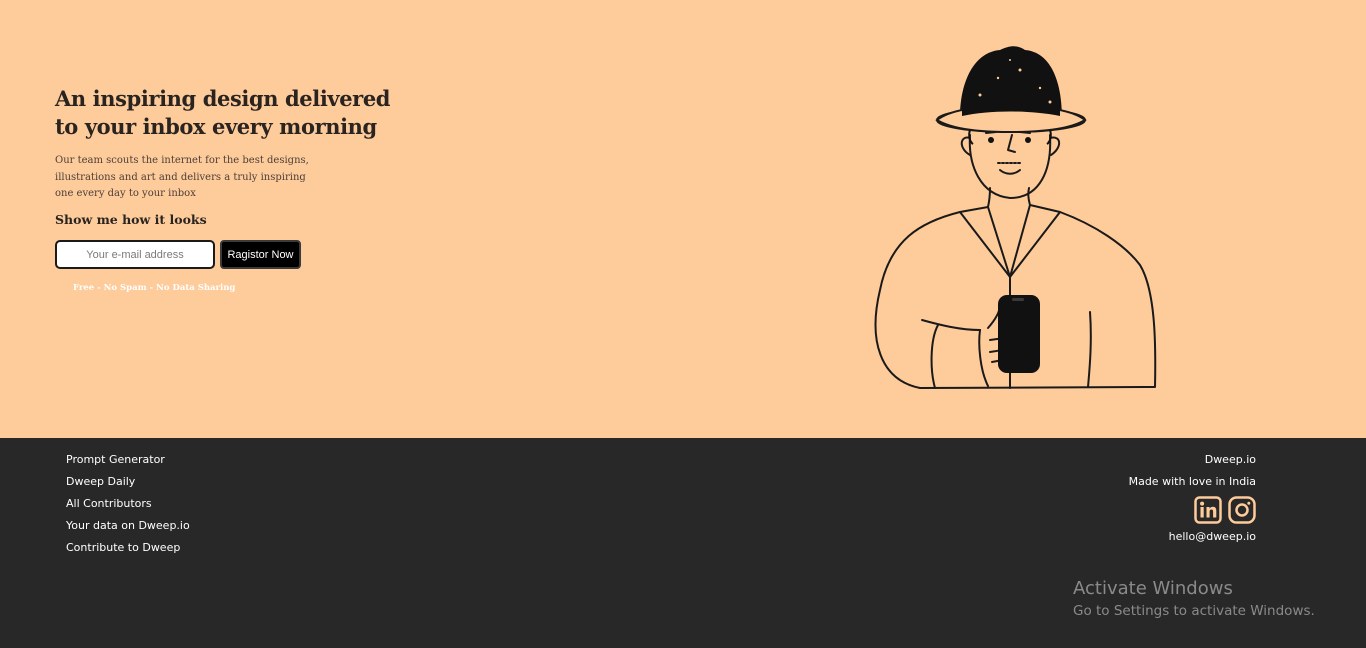  I want to click on footer-link-your-data: Your data on Dweep.io, so click(128, 529).